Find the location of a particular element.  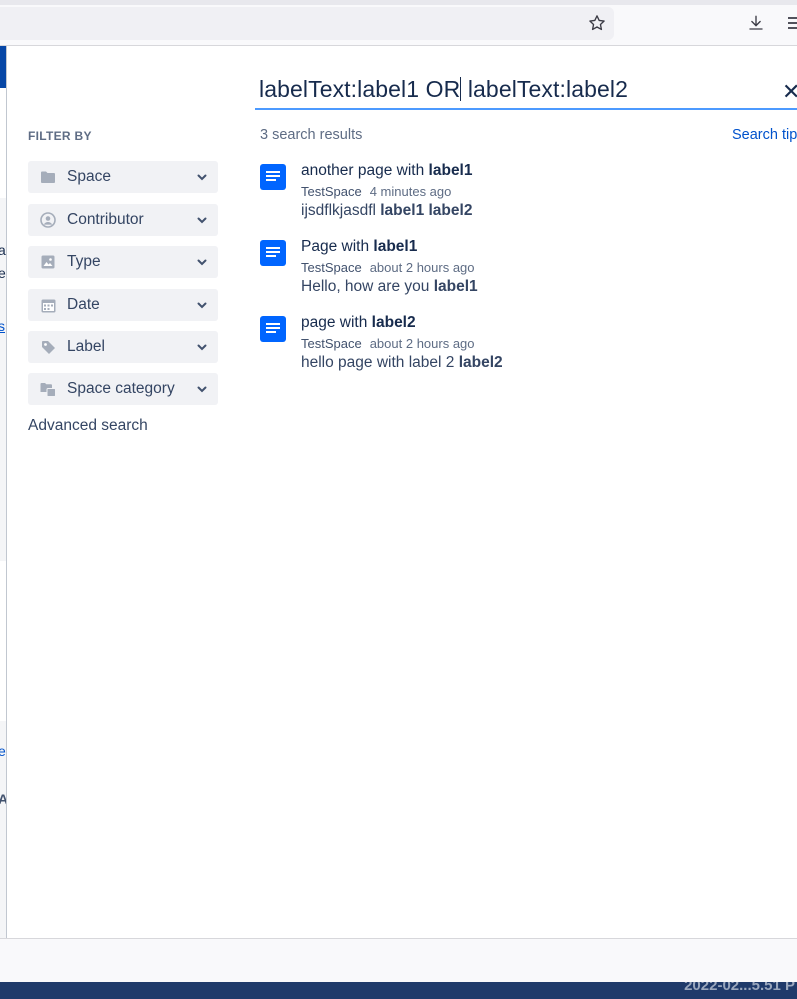

filter-space: Space is located at coordinates (123, 177).